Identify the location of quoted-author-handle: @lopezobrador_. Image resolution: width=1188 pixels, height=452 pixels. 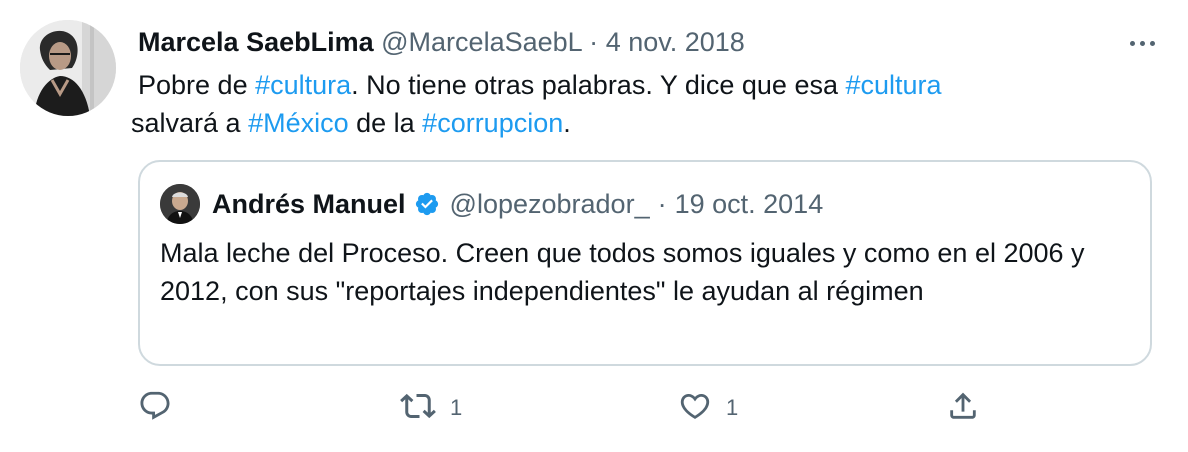
(550, 204).